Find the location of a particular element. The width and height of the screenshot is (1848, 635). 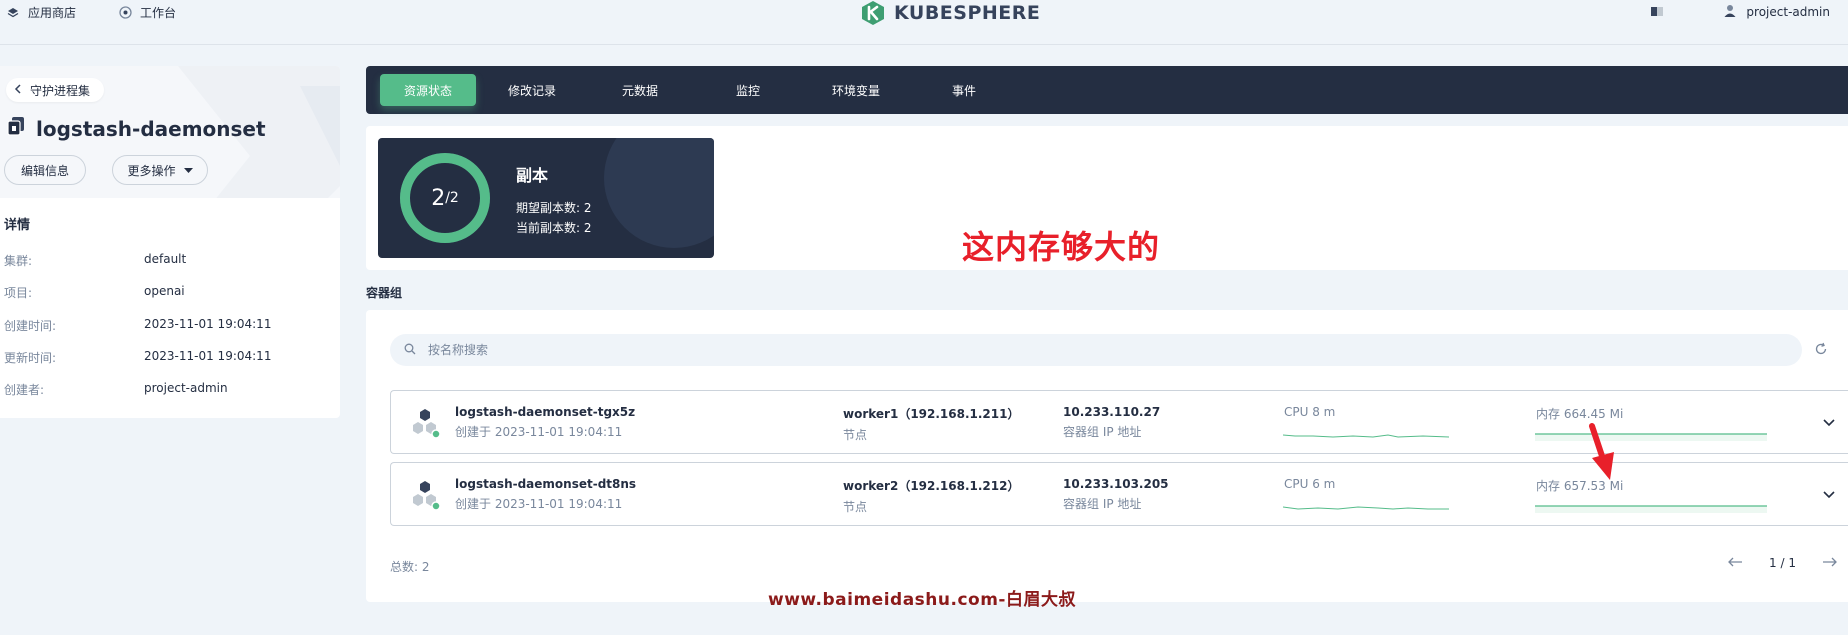

prev-page-arrow-icon is located at coordinates (1735, 563).